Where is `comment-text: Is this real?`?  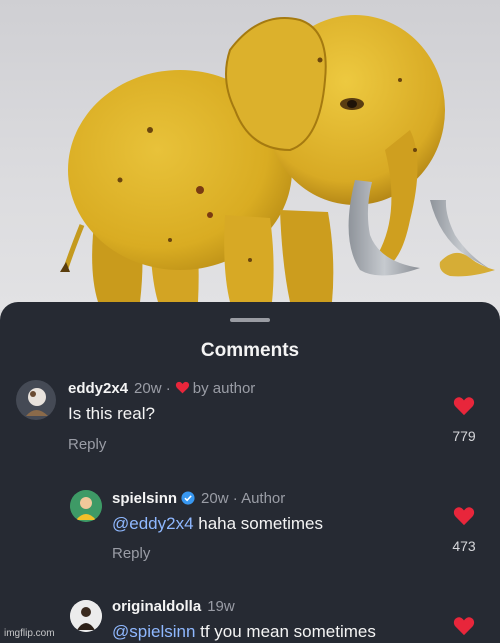 comment-text: Is this real? is located at coordinates (111, 413).